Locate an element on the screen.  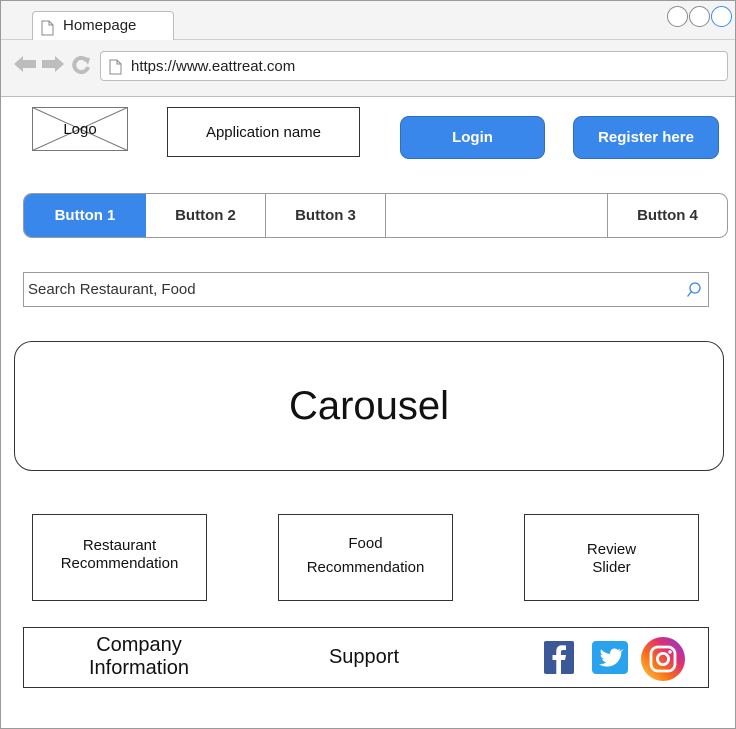
window-controls is located at coordinates (699, 16).